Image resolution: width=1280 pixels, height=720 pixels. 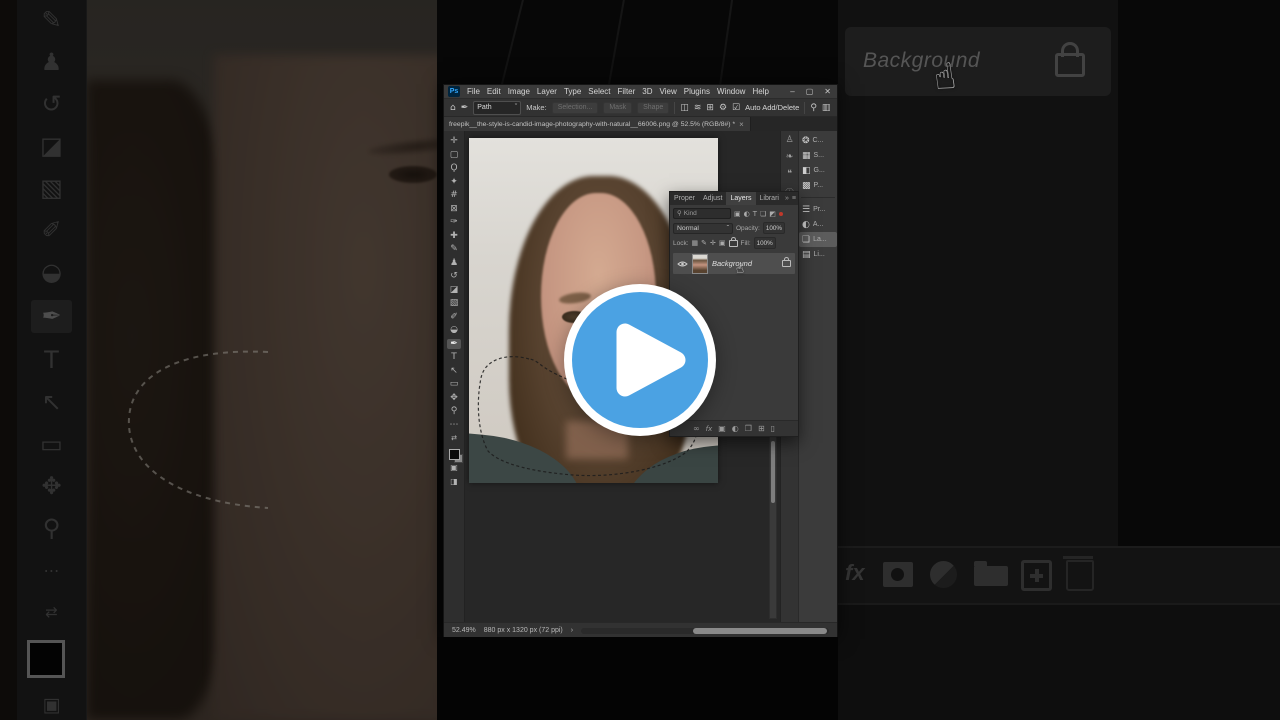 What do you see at coordinates (454, 182) in the screenshot?
I see `quick-selection-tool: ✦` at bounding box center [454, 182].